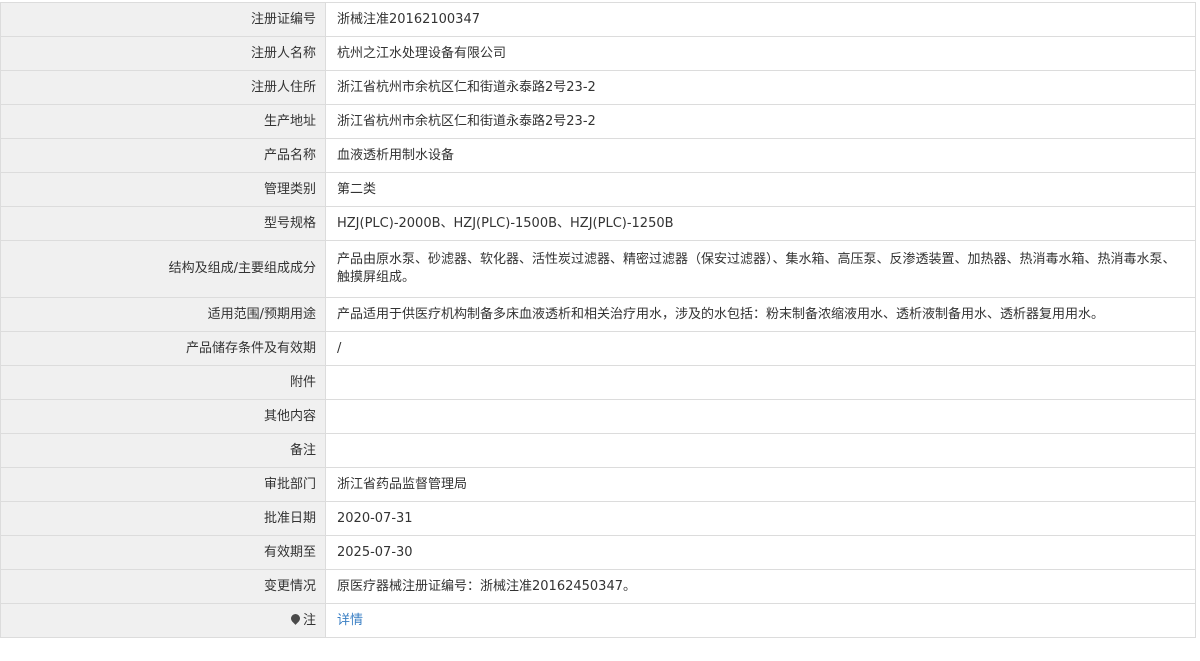  Describe the element at coordinates (163, 189) in the screenshot. I see `label-management-category: 管理类别` at that location.